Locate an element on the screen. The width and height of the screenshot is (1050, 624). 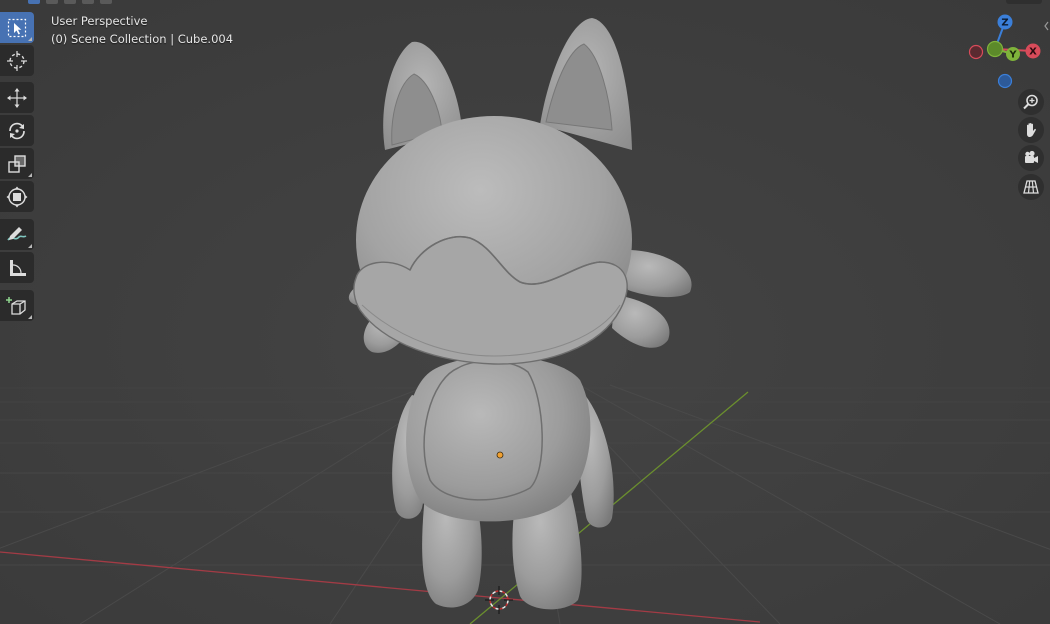
y-axis-label: Y is located at coordinates (1012, 55).